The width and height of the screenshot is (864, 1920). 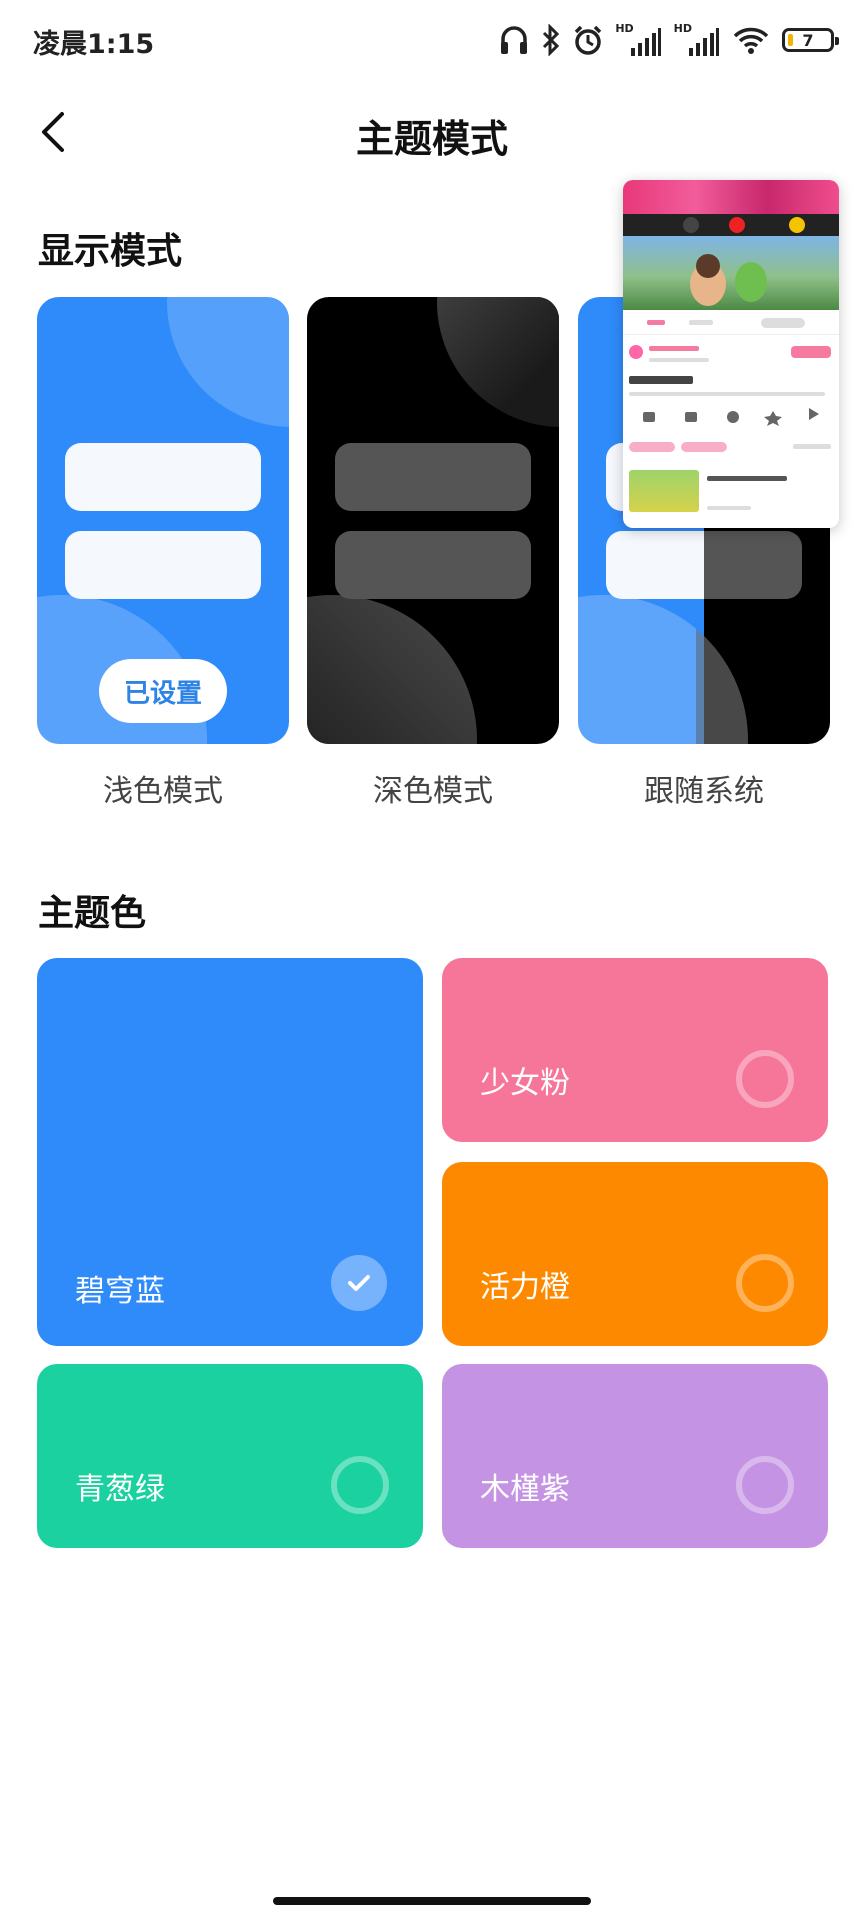 I want to click on theme-green-card: 青葱绿, so click(x=230, y=1456).